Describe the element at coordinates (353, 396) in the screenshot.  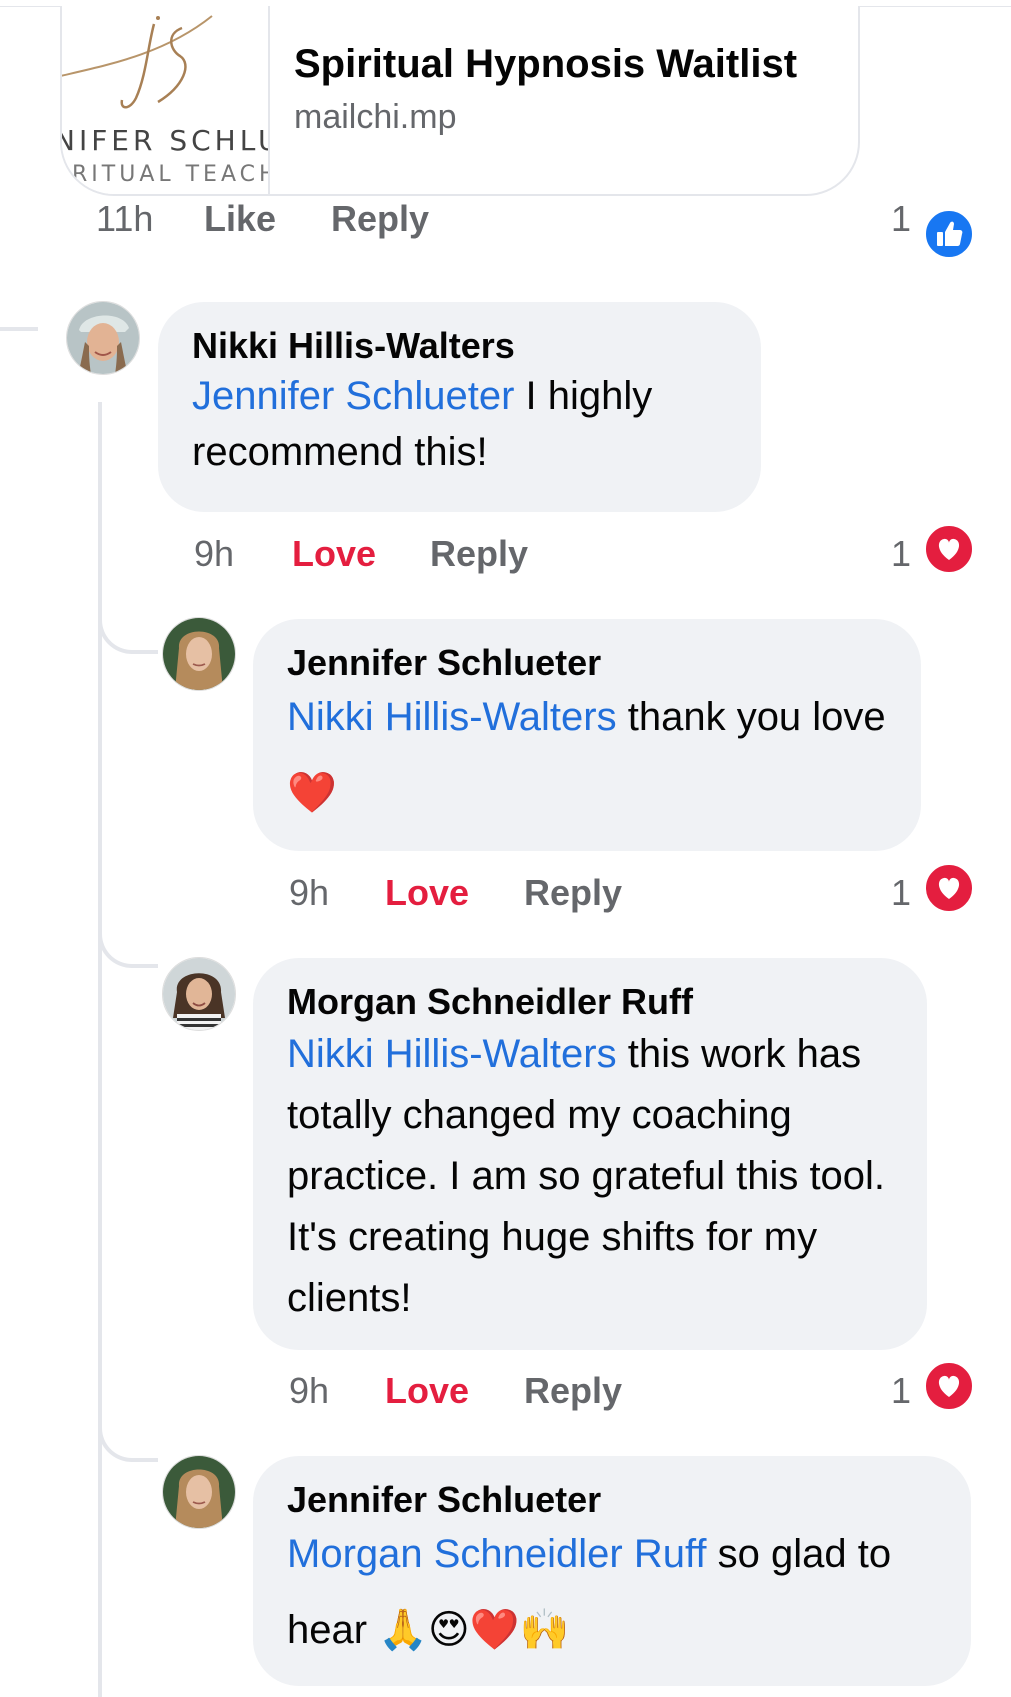
I see `mention-link: Jennifer Schlueter` at that location.